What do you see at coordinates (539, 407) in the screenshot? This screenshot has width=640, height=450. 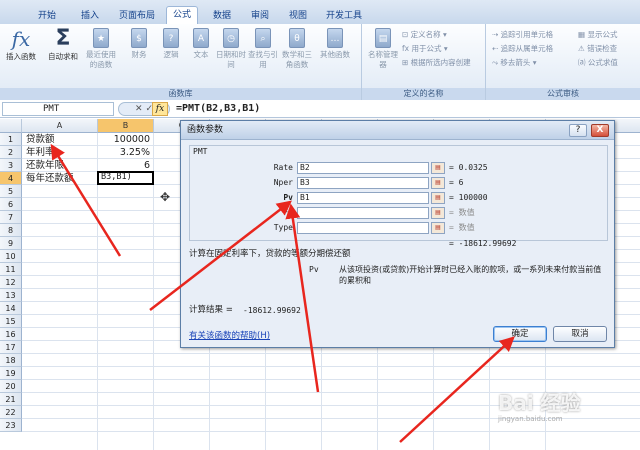 I see `watermark: Bai 经验 jingyan.baidu.com` at bounding box center [539, 407].